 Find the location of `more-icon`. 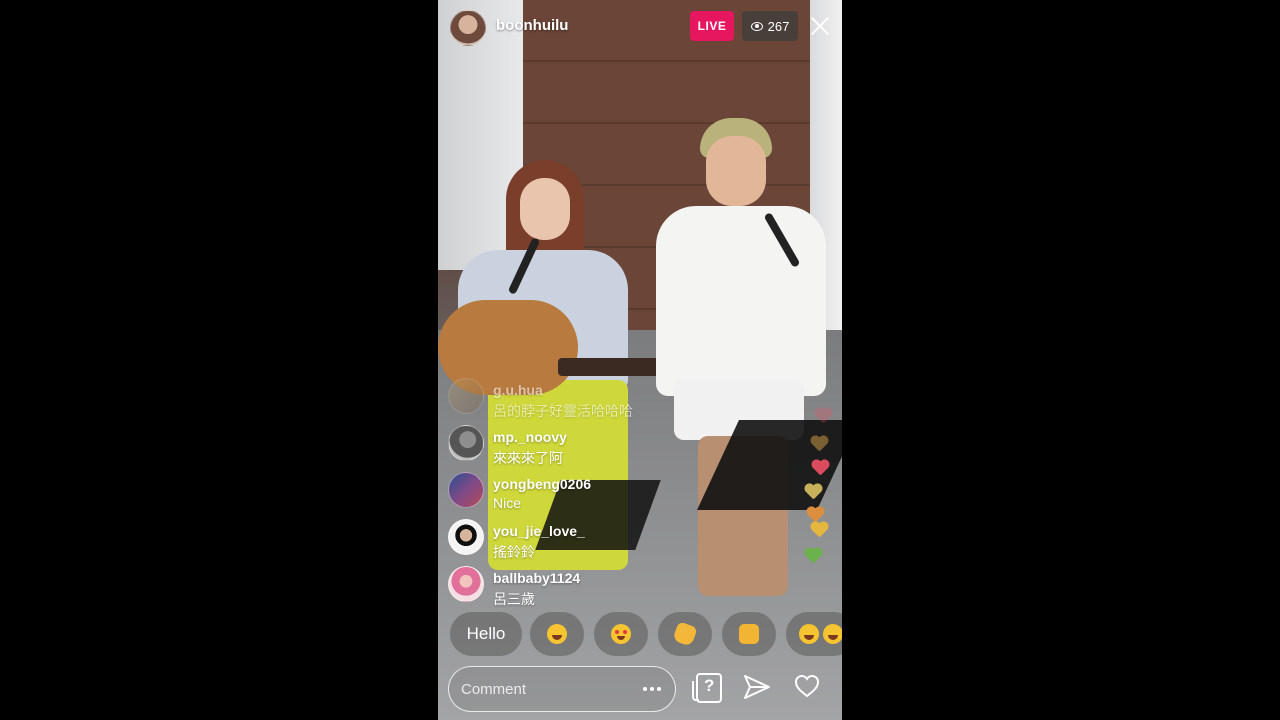

more-icon is located at coordinates (652, 689).